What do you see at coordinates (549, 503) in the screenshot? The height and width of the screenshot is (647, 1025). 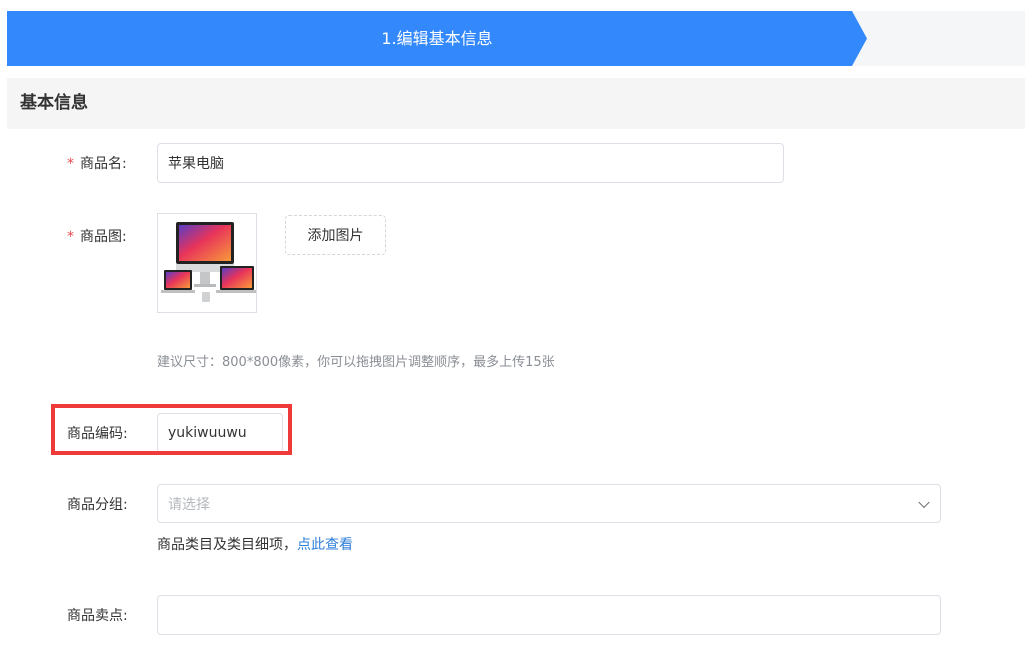 I see `product-group-select: 请选择` at bounding box center [549, 503].